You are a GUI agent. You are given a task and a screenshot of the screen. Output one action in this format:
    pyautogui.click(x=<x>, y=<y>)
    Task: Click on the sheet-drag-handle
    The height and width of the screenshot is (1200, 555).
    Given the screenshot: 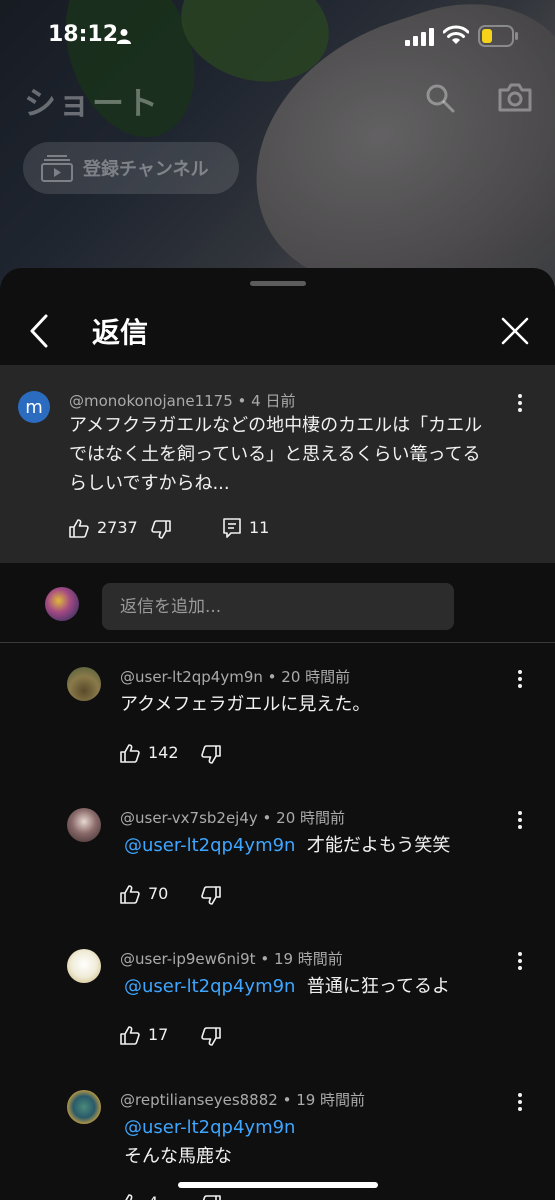 What is the action you would take?
    pyautogui.click(x=278, y=283)
    